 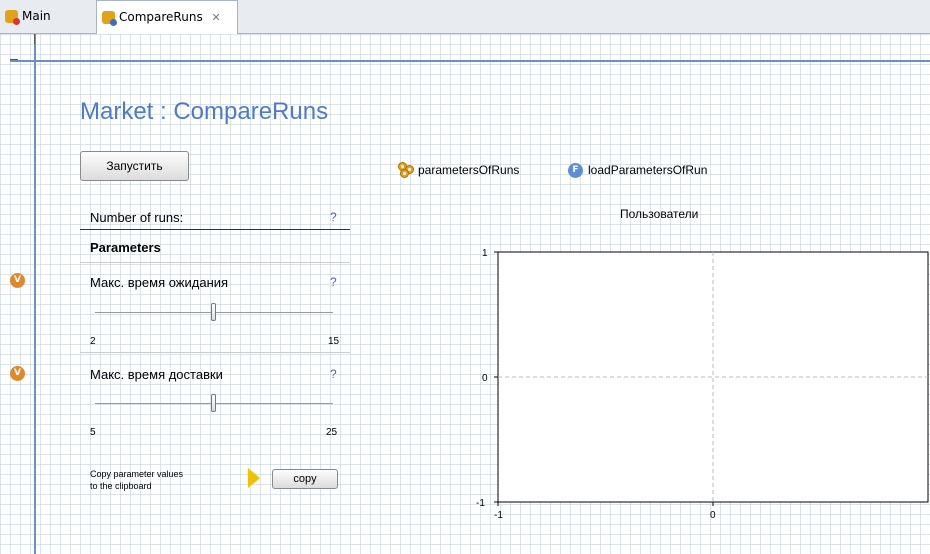 I want to click on close-icon: ✕, so click(x=216, y=17).